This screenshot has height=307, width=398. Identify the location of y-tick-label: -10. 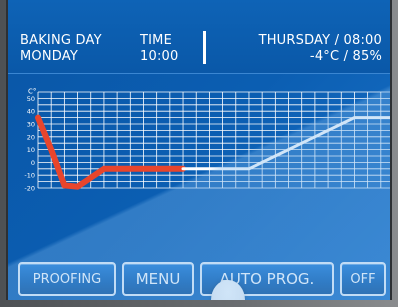
(29, 176).